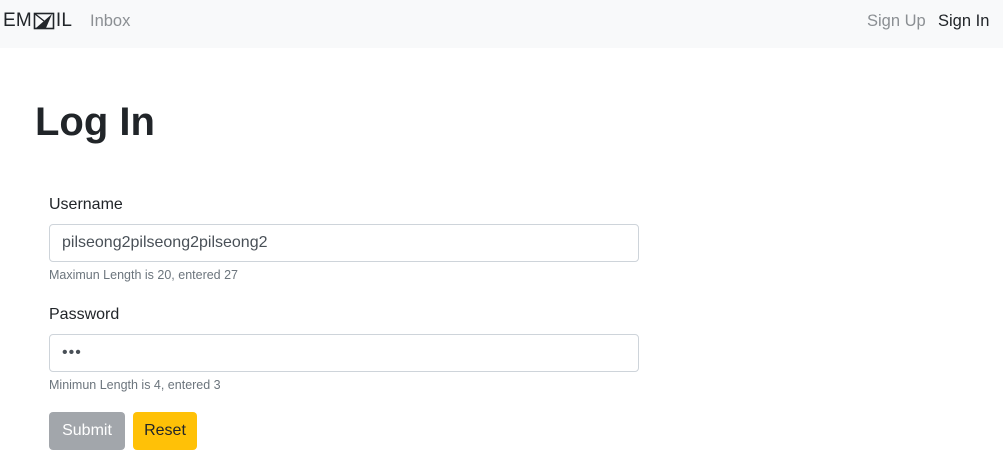  I want to click on navbar: EM IL Inbox Sign Up Sign In, so click(501, 24).